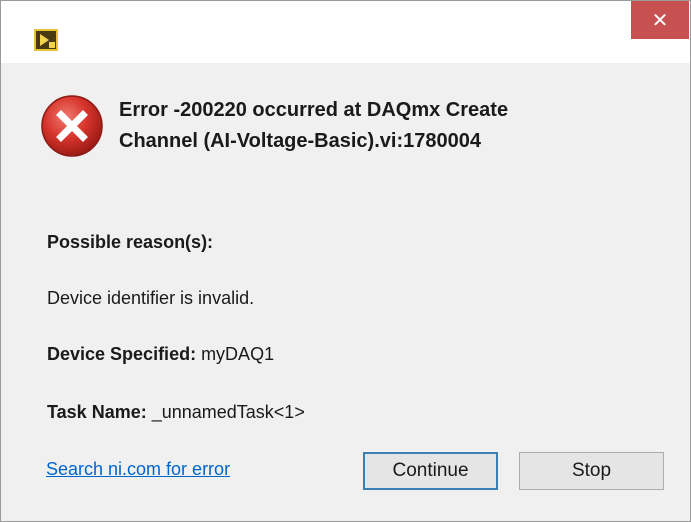  What do you see at coordinates (300, 141) in the screenshot?
I see `error-title-line-2: Channel (AI-Voltage-Basic).vi:1780004` at bounding box center [300, 141].